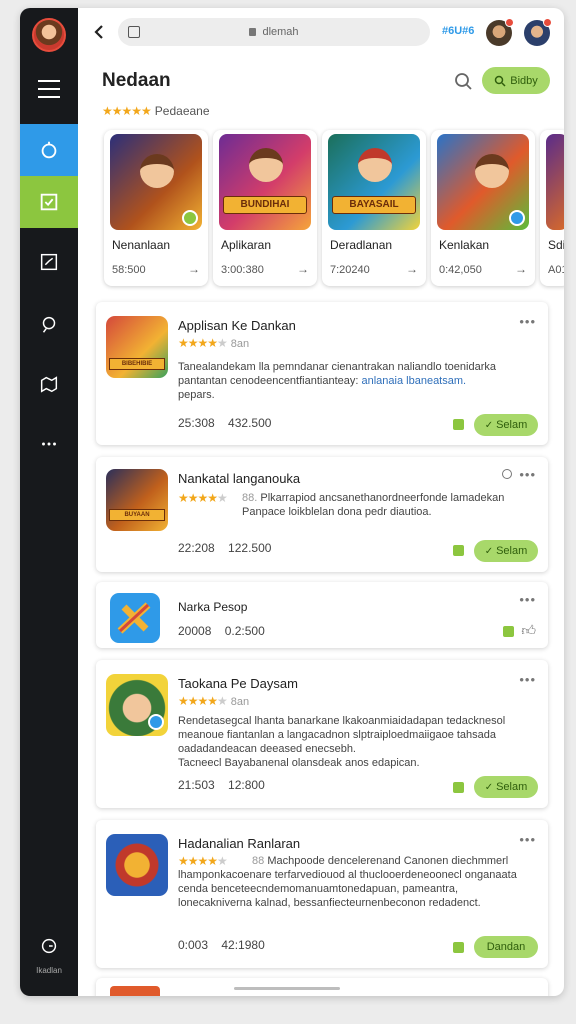 The image size is (576, 1024). Describe the element at coordinates (250, 498) in the screenshot. I see `rating-count: 88.` at that location.